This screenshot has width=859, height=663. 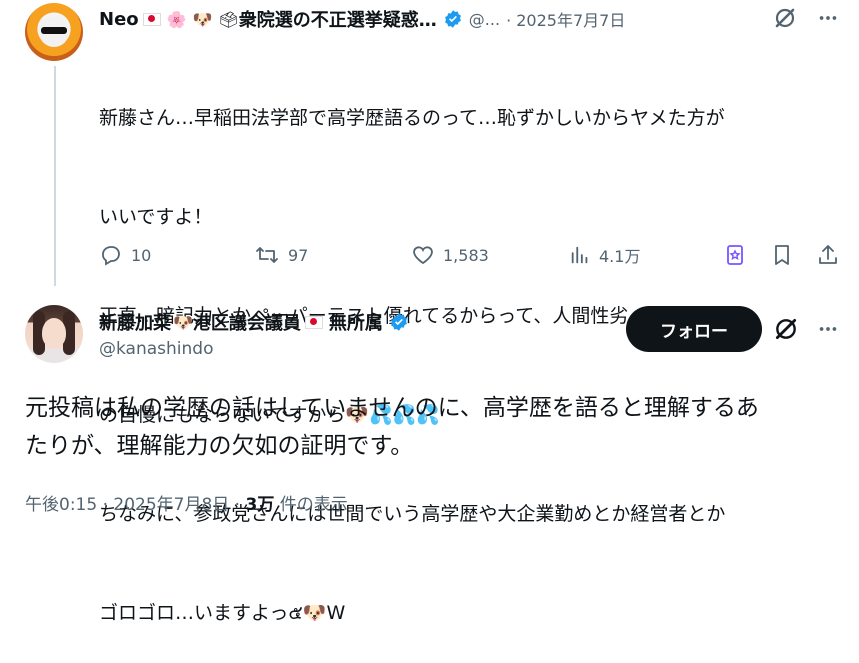 What do you see at coordinates (579, 255) in the screenshot?
I see `views-icon` at bounding box center [579, 255].